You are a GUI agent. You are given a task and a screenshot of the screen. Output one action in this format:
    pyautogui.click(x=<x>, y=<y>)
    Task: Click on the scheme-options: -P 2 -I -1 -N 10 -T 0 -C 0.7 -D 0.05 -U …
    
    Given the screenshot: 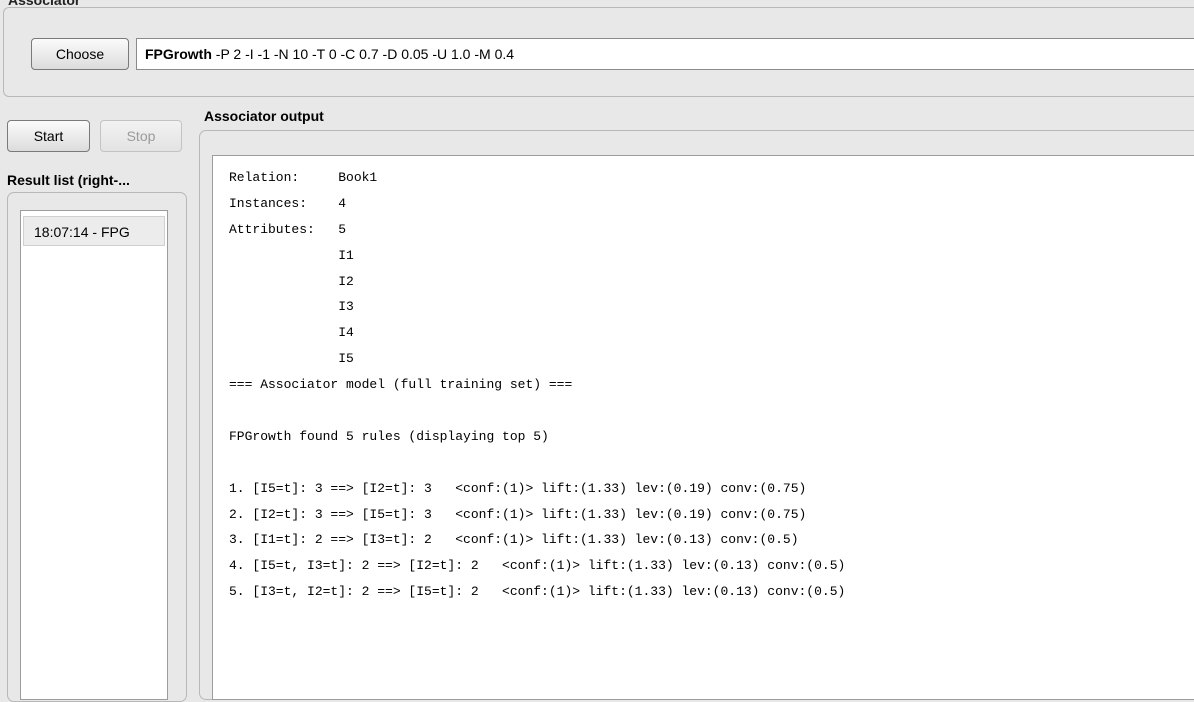 What is the action you would take?
    pyautogui.click(x=363, y=54)
    